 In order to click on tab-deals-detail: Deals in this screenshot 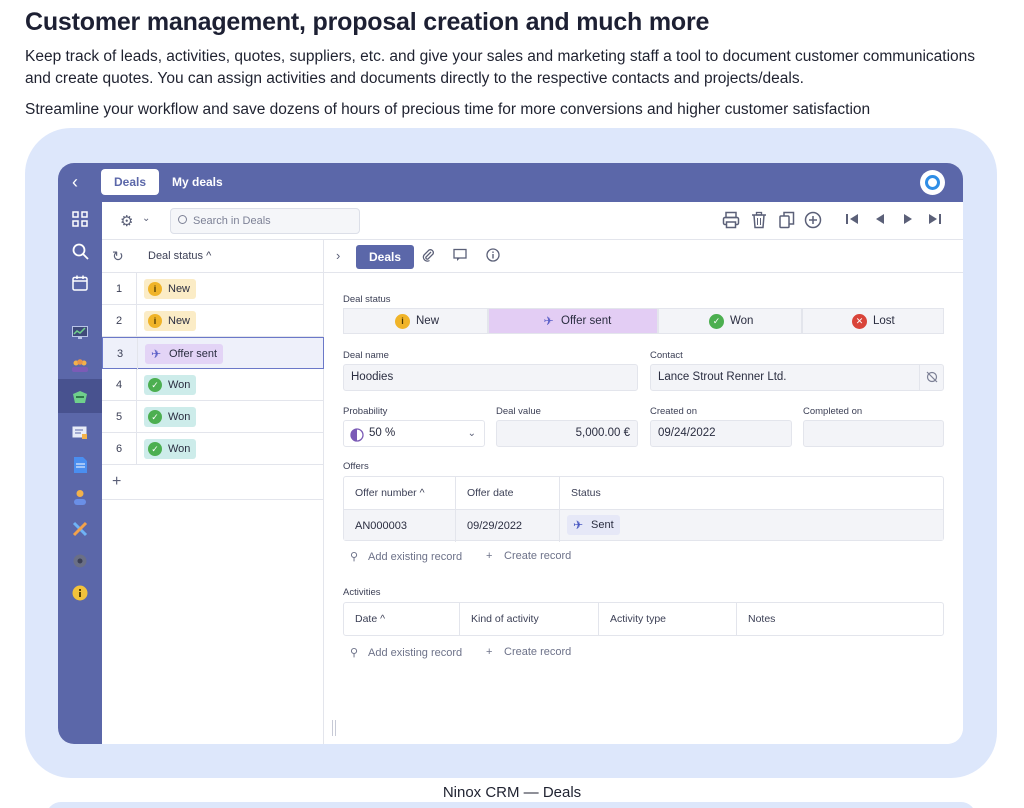, I will do `click(385, 257)`.